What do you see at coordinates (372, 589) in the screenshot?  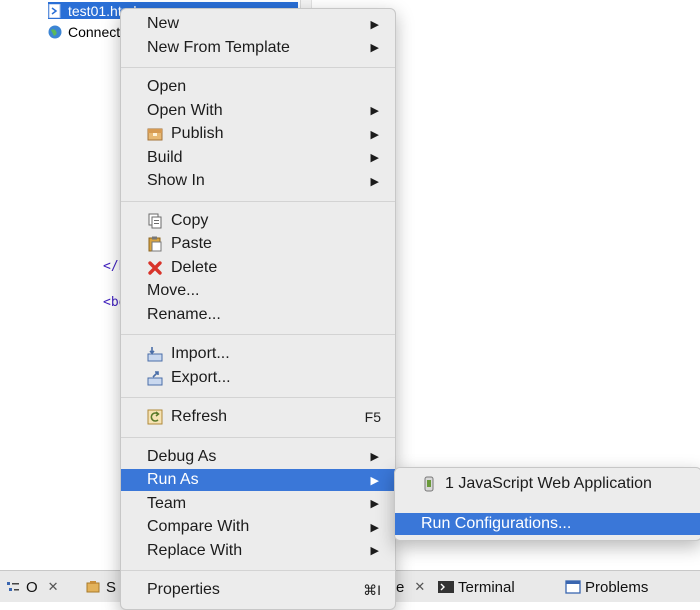 I see `menu-shortcut: ⌘I` at bounding box center [372, 589].